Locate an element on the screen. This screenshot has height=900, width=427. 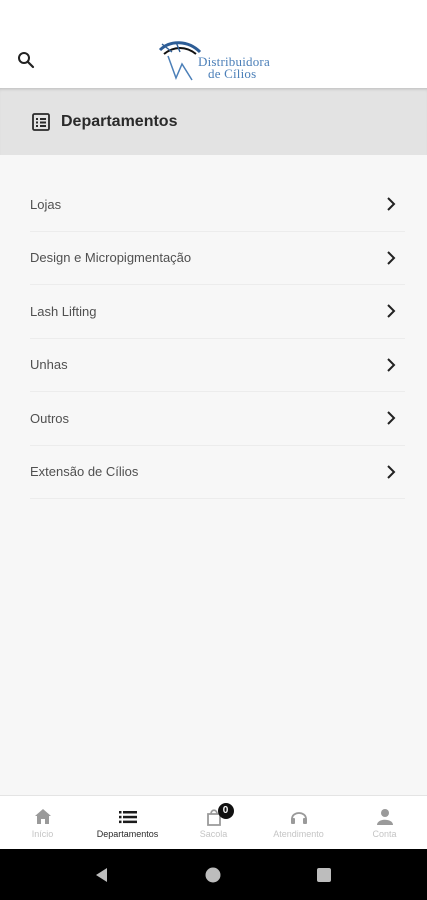
list-item-label: Extensão de Cílios is located at coordinates (84, 472).